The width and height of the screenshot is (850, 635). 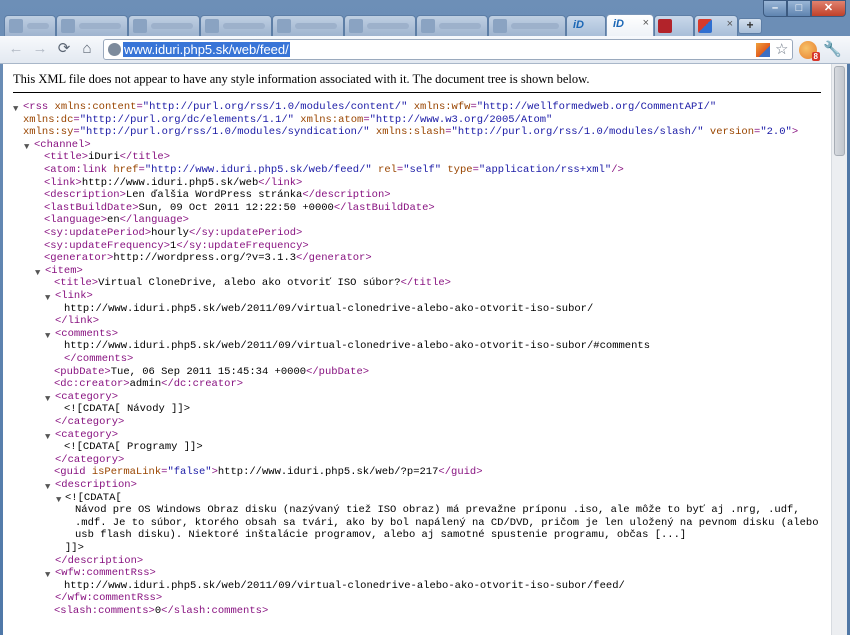 What do you see at coordinates (161, 611) in the screenshot?
I see `xml-line-slash-comments: <slash:comments>0</slash:comments>` at bounding box center [161, 611].